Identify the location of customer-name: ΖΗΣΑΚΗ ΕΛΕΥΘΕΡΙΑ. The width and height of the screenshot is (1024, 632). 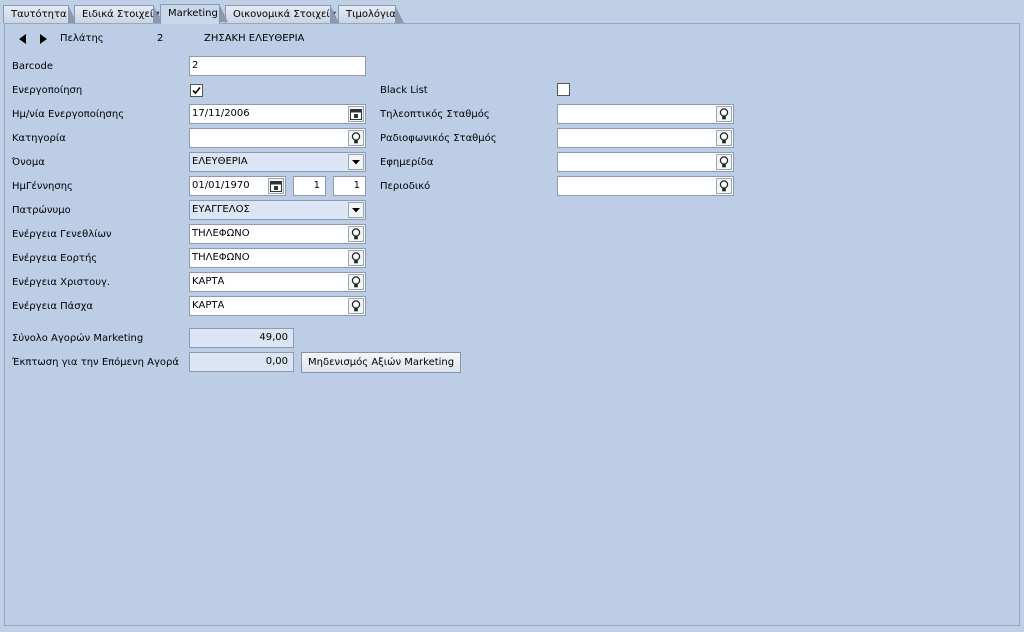
(254, 38).